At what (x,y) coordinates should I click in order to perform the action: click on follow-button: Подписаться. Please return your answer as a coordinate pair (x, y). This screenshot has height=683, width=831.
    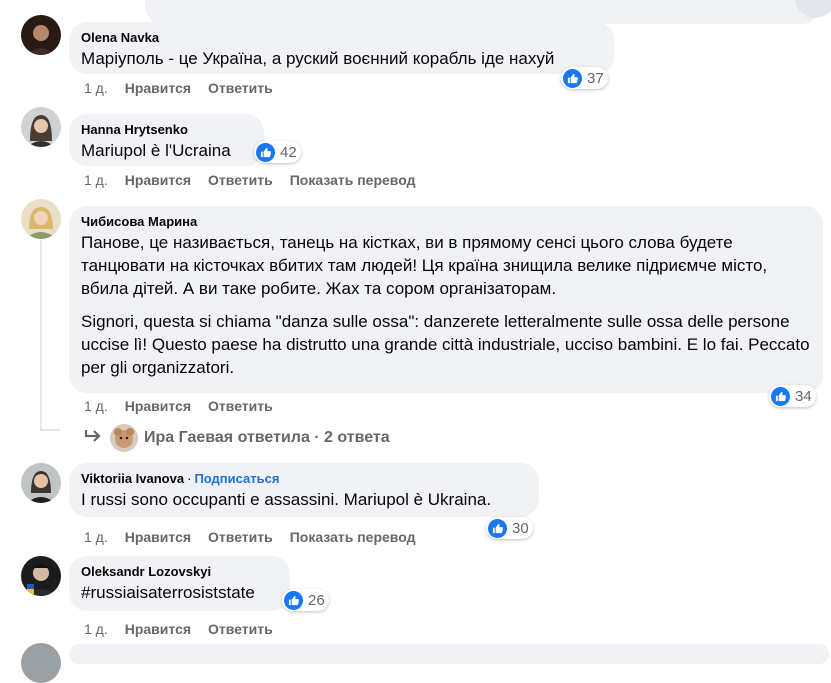
    Looking at the image, I should click on (236, 478).